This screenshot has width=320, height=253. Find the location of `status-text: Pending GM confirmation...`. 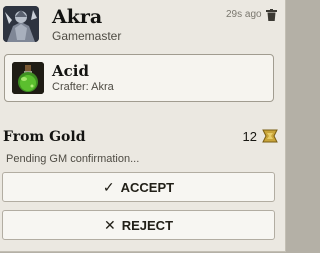

status-text: Pending GM confirmation... is located at coordinates (73, 159).